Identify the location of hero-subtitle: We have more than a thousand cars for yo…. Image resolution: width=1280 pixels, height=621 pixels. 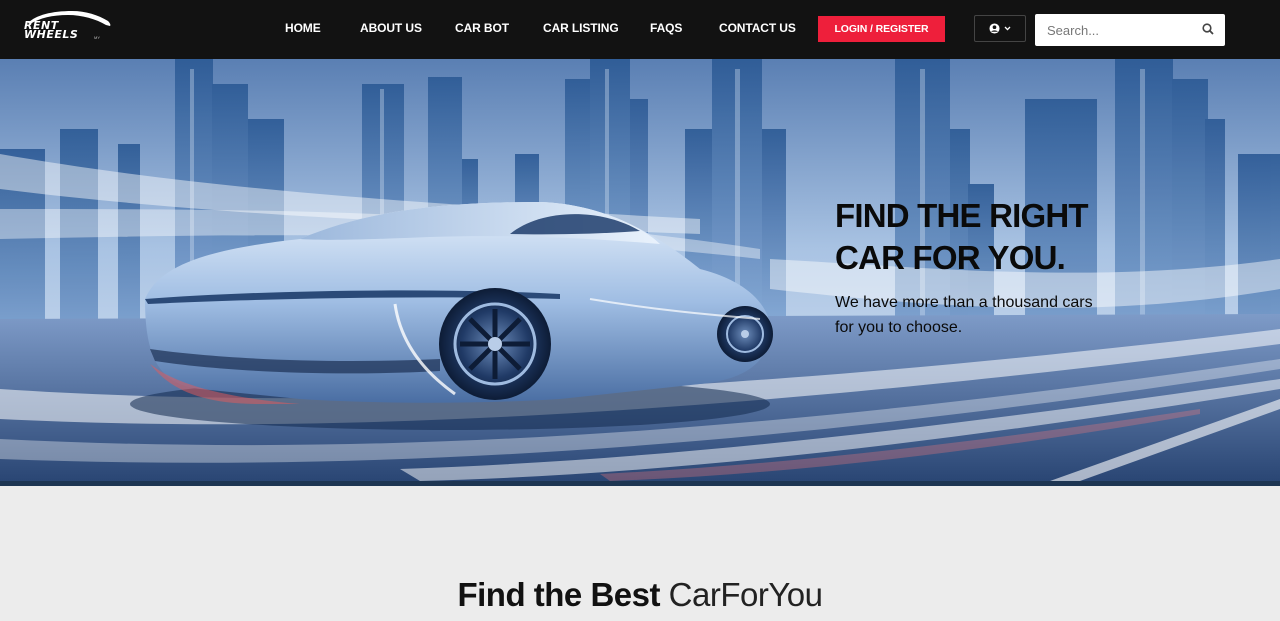
(964, 315).